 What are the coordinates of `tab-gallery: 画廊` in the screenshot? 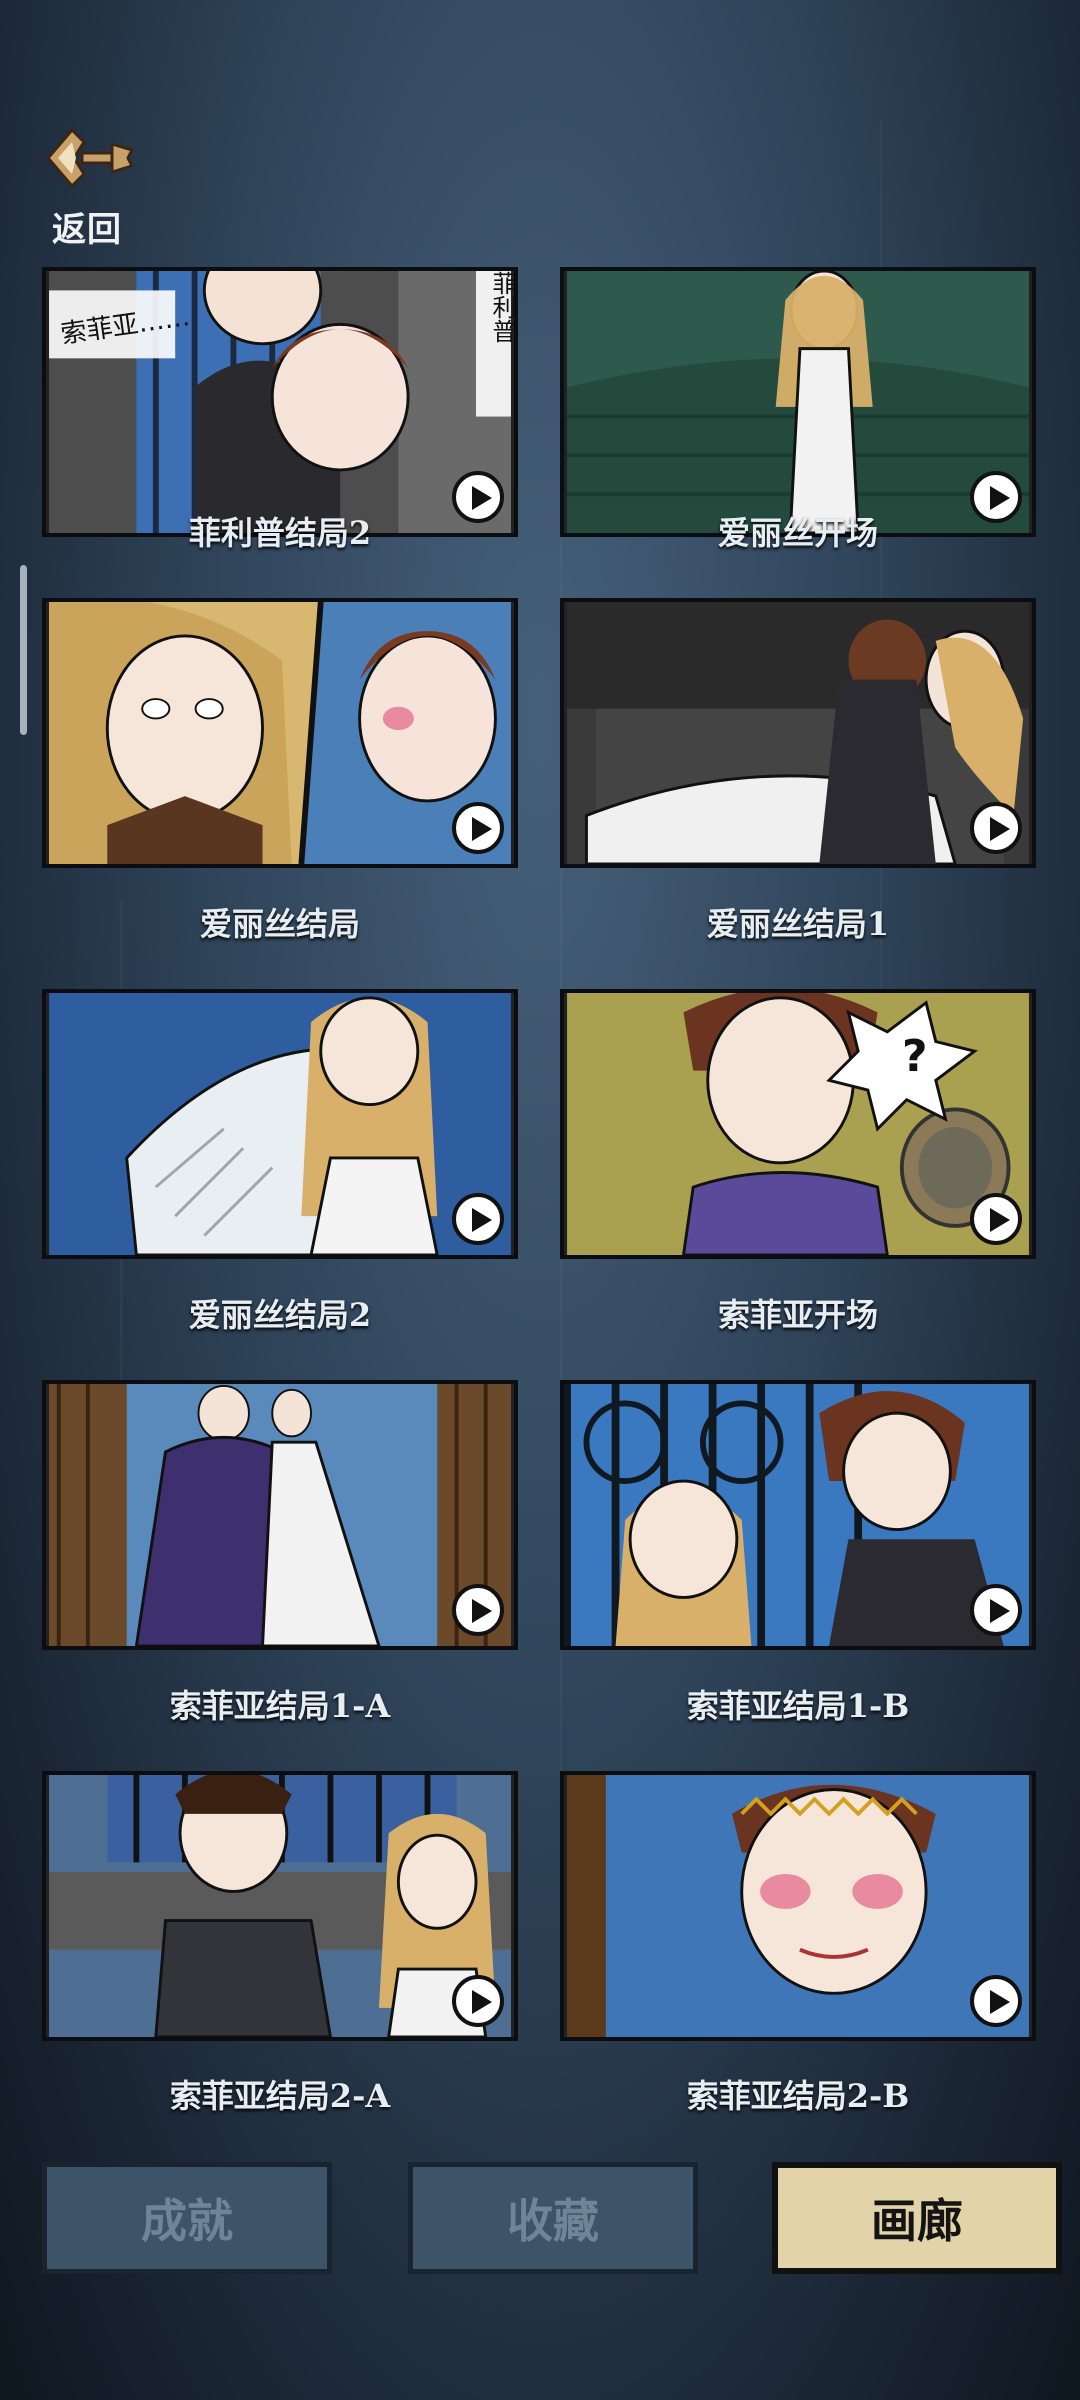 It's located at (917, 2218).